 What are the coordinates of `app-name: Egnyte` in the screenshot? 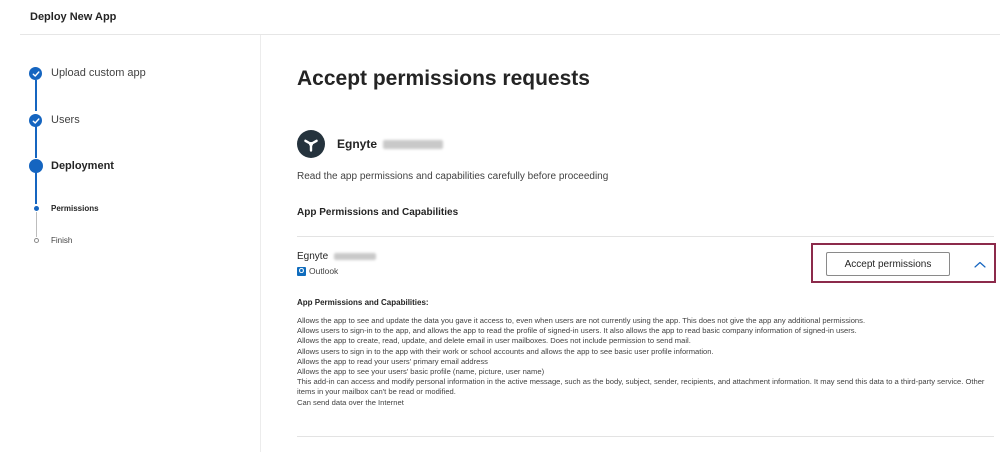 It's located at (390, 144).